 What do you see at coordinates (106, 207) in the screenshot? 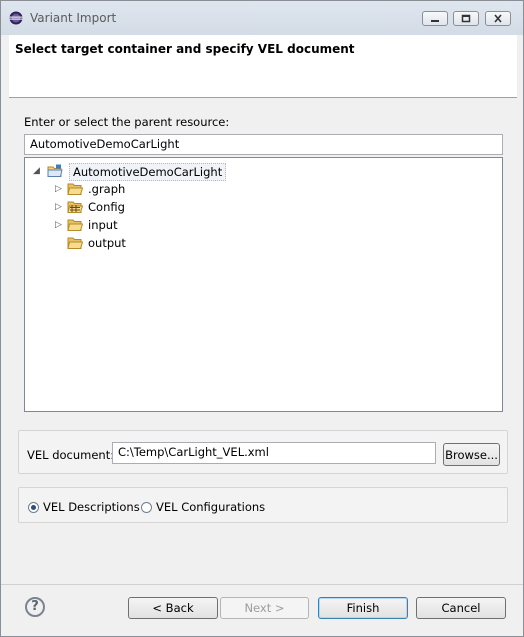
I see `tree-item-label: Config` at bounding box center [106, 207].